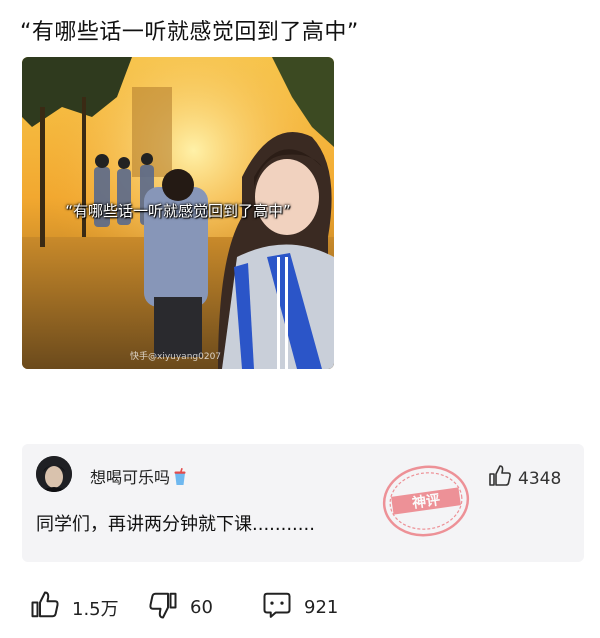 The image size is (600, 638). I want to click on post-title: “有哪些话一听就感觉回到了高中”, so click(189, 32).